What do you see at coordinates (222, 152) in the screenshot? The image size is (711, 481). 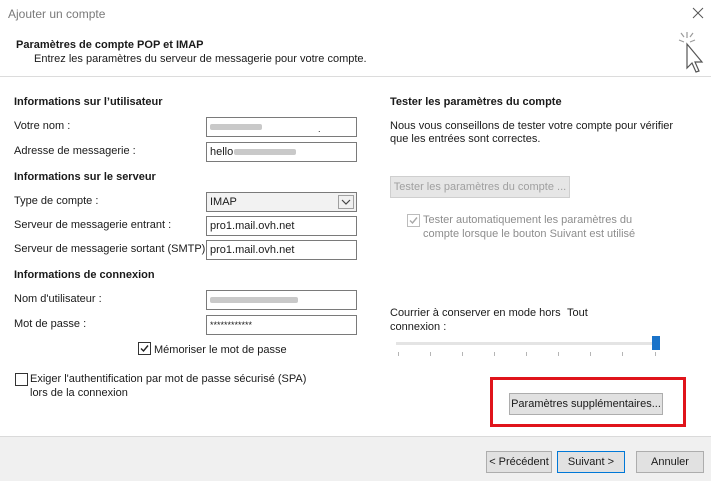 I see `email-value: hello` at bounding box center [222, 152].